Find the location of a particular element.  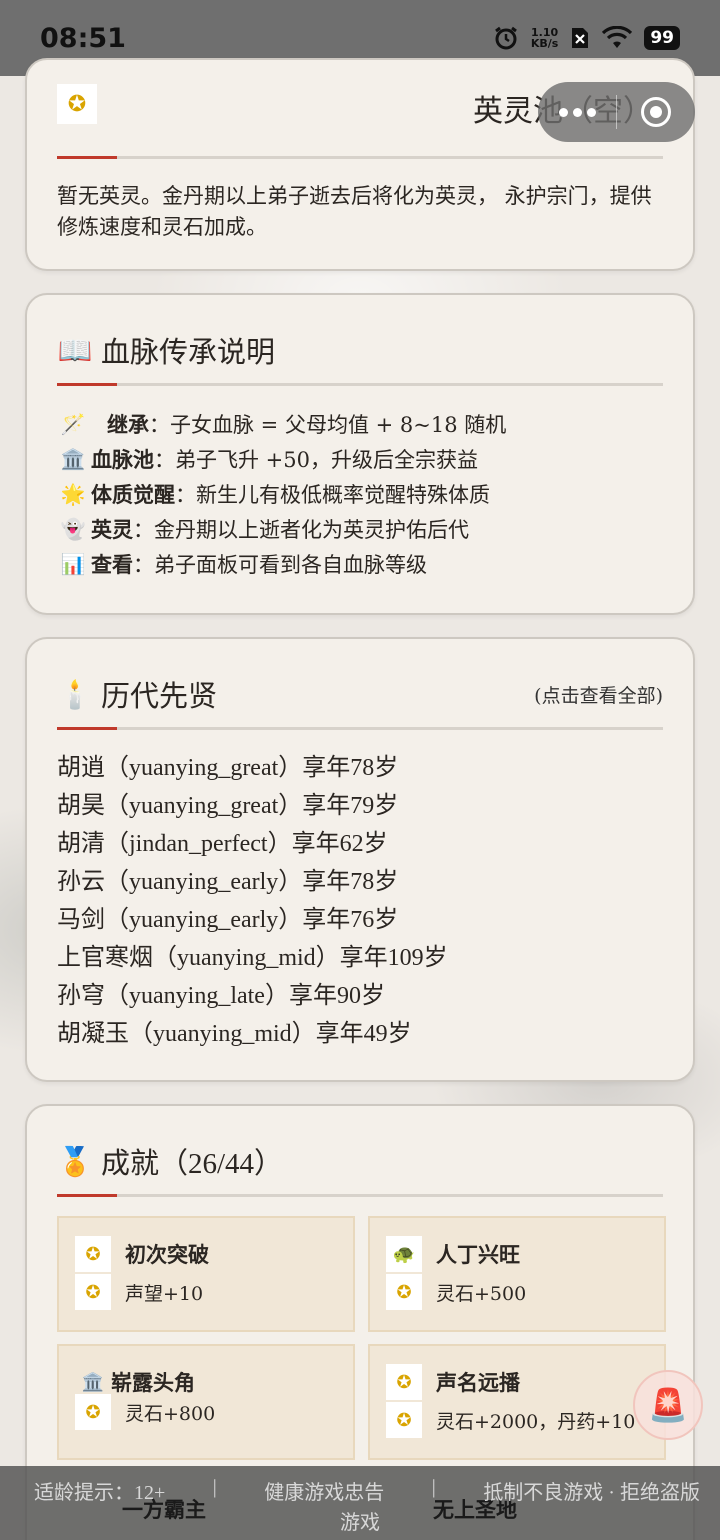

achievement-header: ✪ 声名远播 is located at coordinates (453, 1382).